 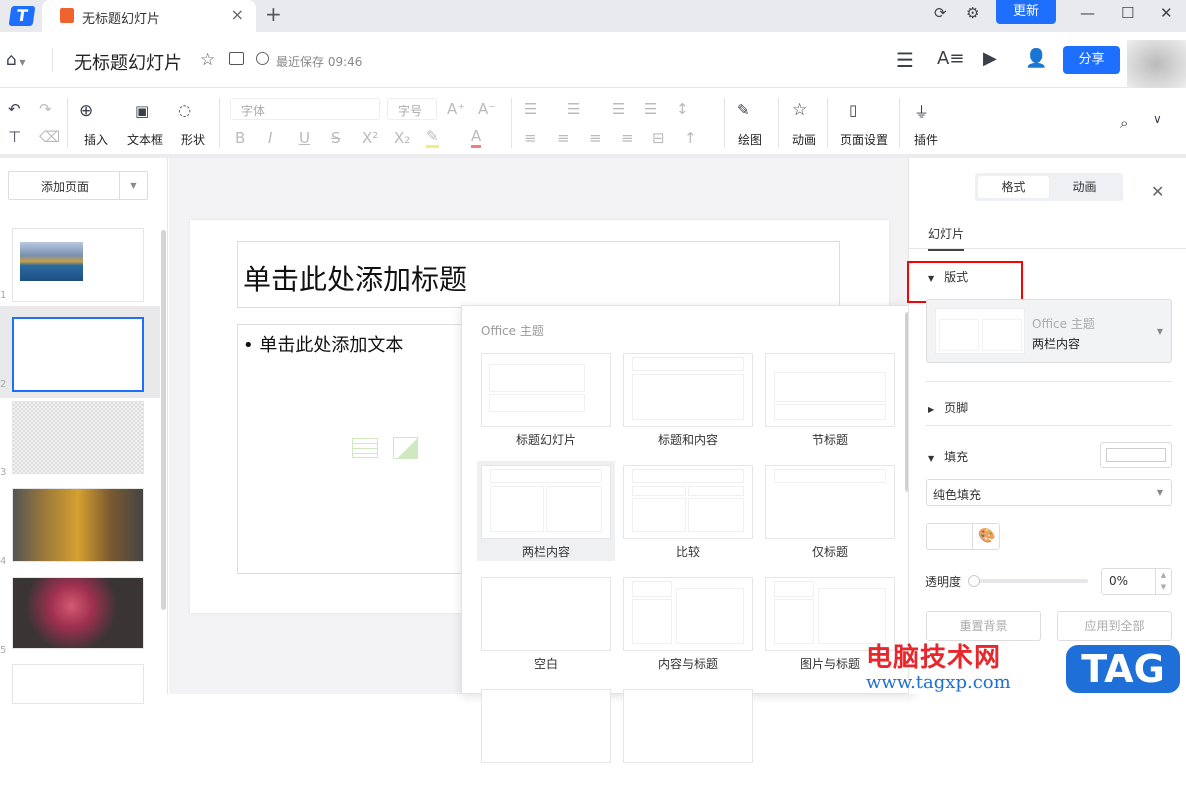 What do you see at coordinates (595, 138) in the screenshot?
I see `align-right-icon: ≡` at bounding box center [595, 138].